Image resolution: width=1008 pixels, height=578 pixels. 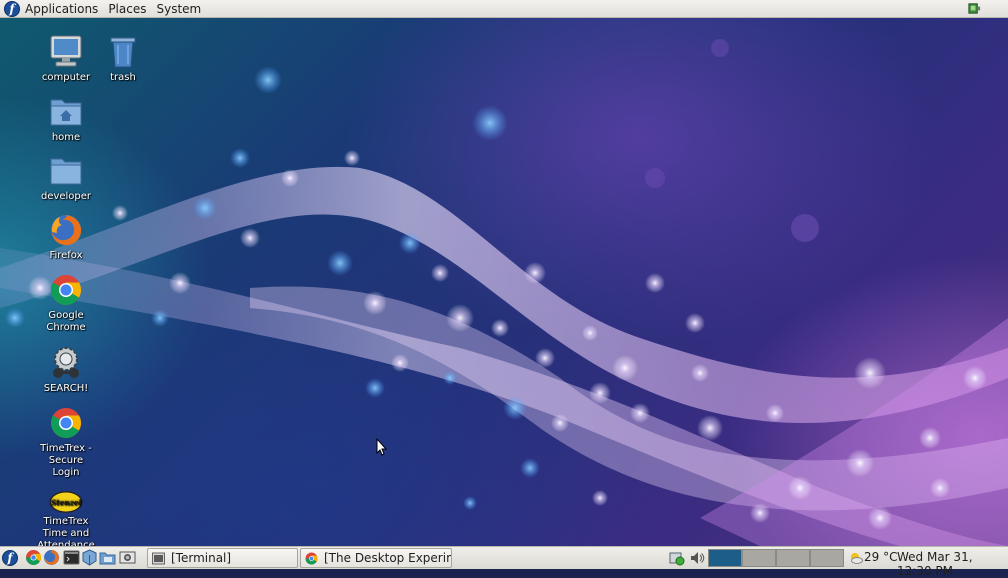 What do you see at coordinates (66, 77) in the screenshot?
I see `desktop-icon-label: computer` at bounding box center [66, 77].